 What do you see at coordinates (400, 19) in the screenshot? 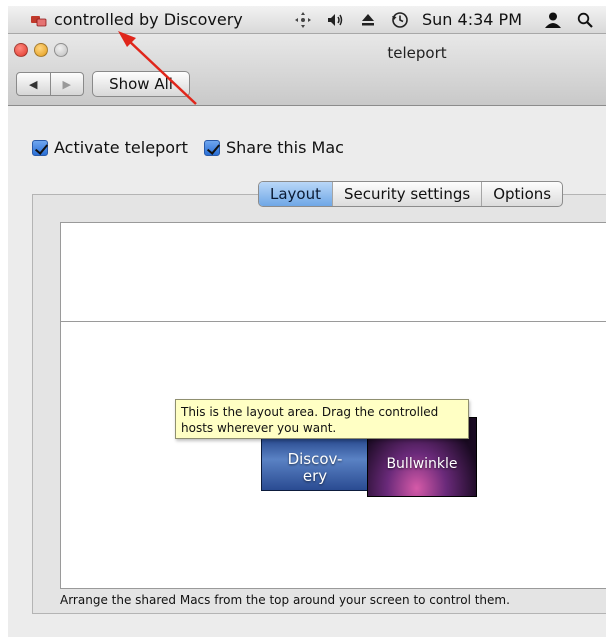
I see `time-machine-icon` at bounding box center [400, 19].